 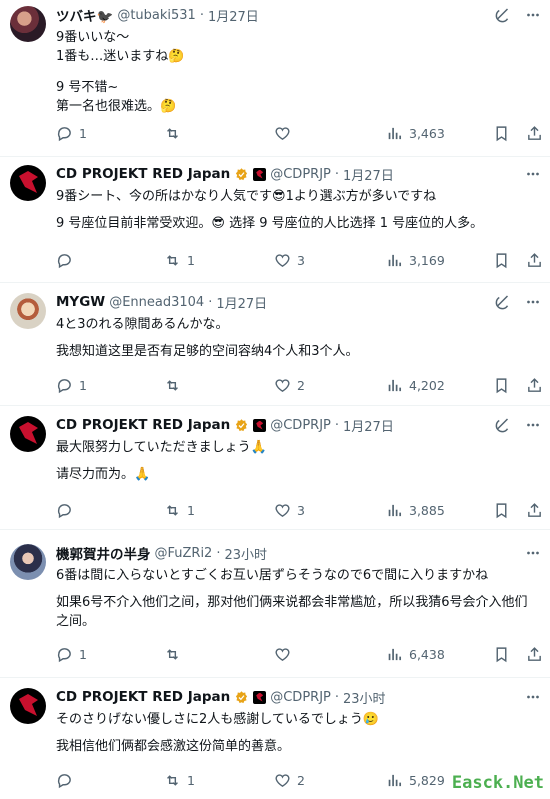 I want to click on author-handle: @Ennead3104, so click(x=156, y=302).